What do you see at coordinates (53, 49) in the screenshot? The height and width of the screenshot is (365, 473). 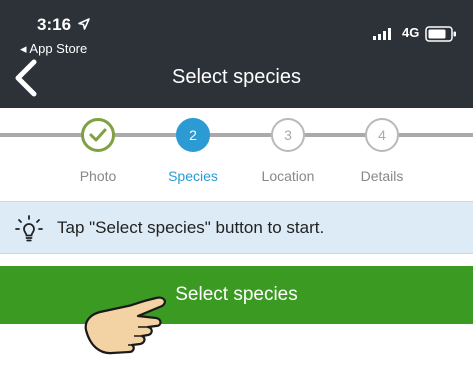 I see `back-to-app-store-link: ◂ App Store` at bounding box center [53, 49].